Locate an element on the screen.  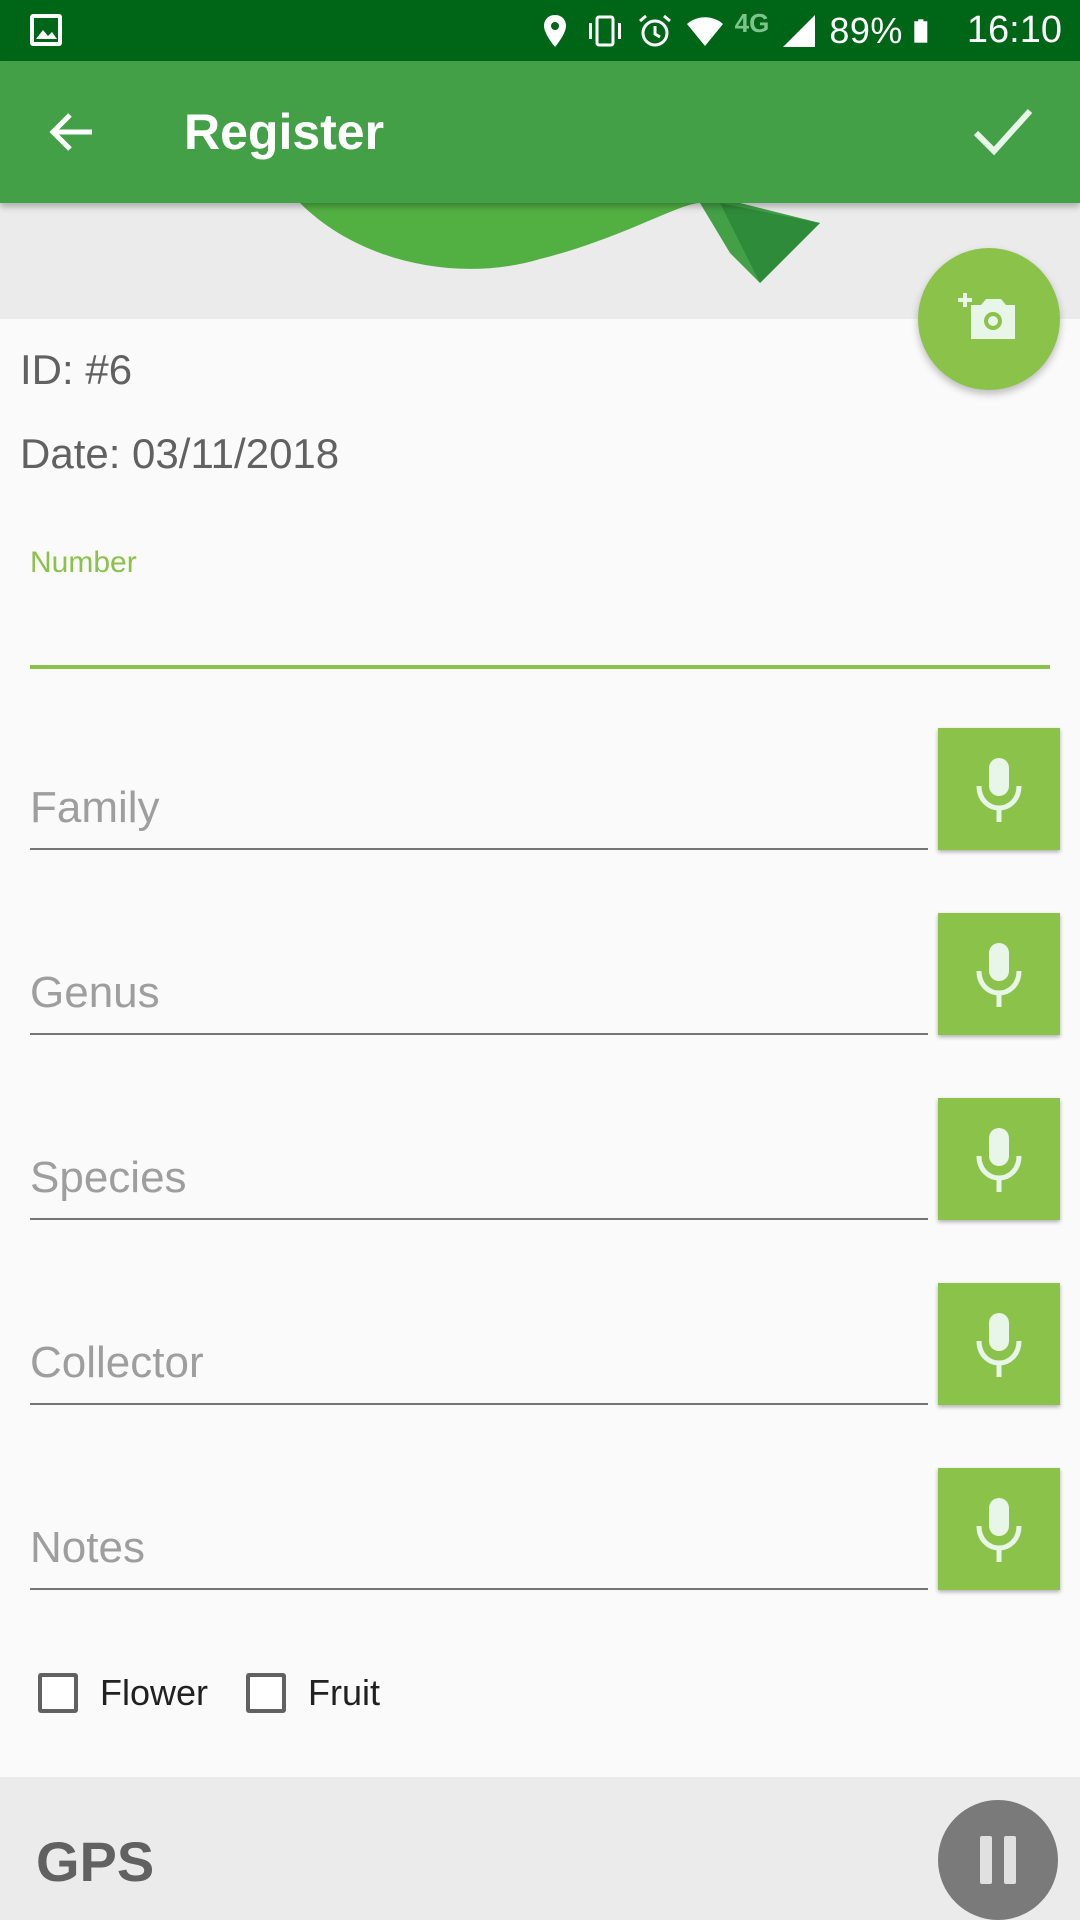
notes-row is located at coordinates (540, 1530).